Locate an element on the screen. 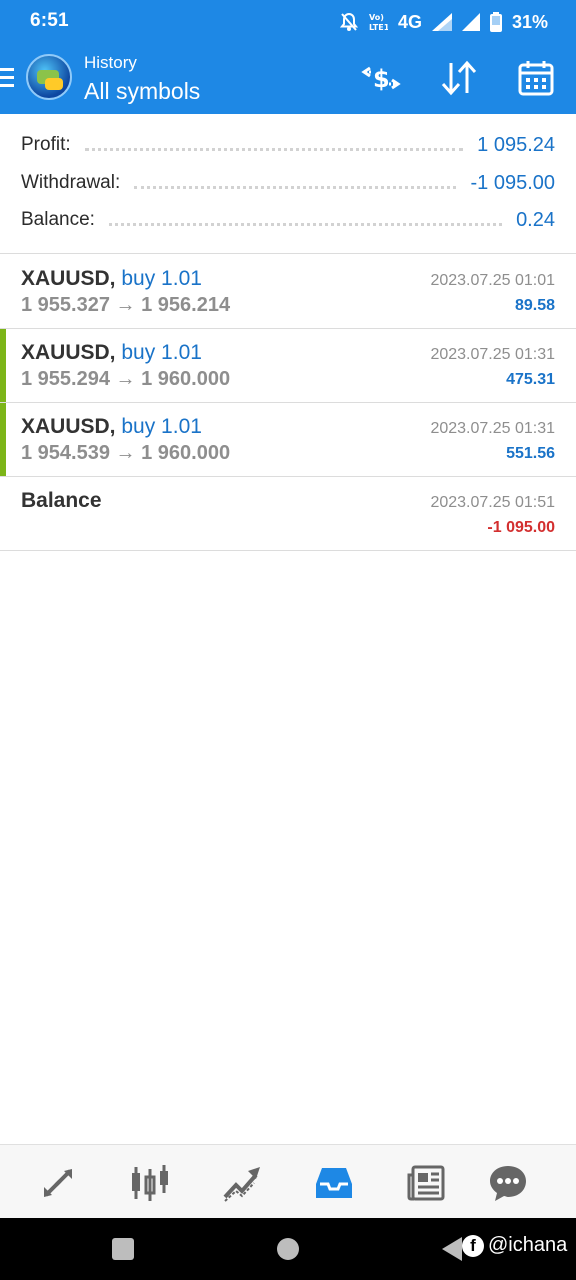 This screenshot has height=1280, width=576. home-button is located at coordinates (288, 1249).